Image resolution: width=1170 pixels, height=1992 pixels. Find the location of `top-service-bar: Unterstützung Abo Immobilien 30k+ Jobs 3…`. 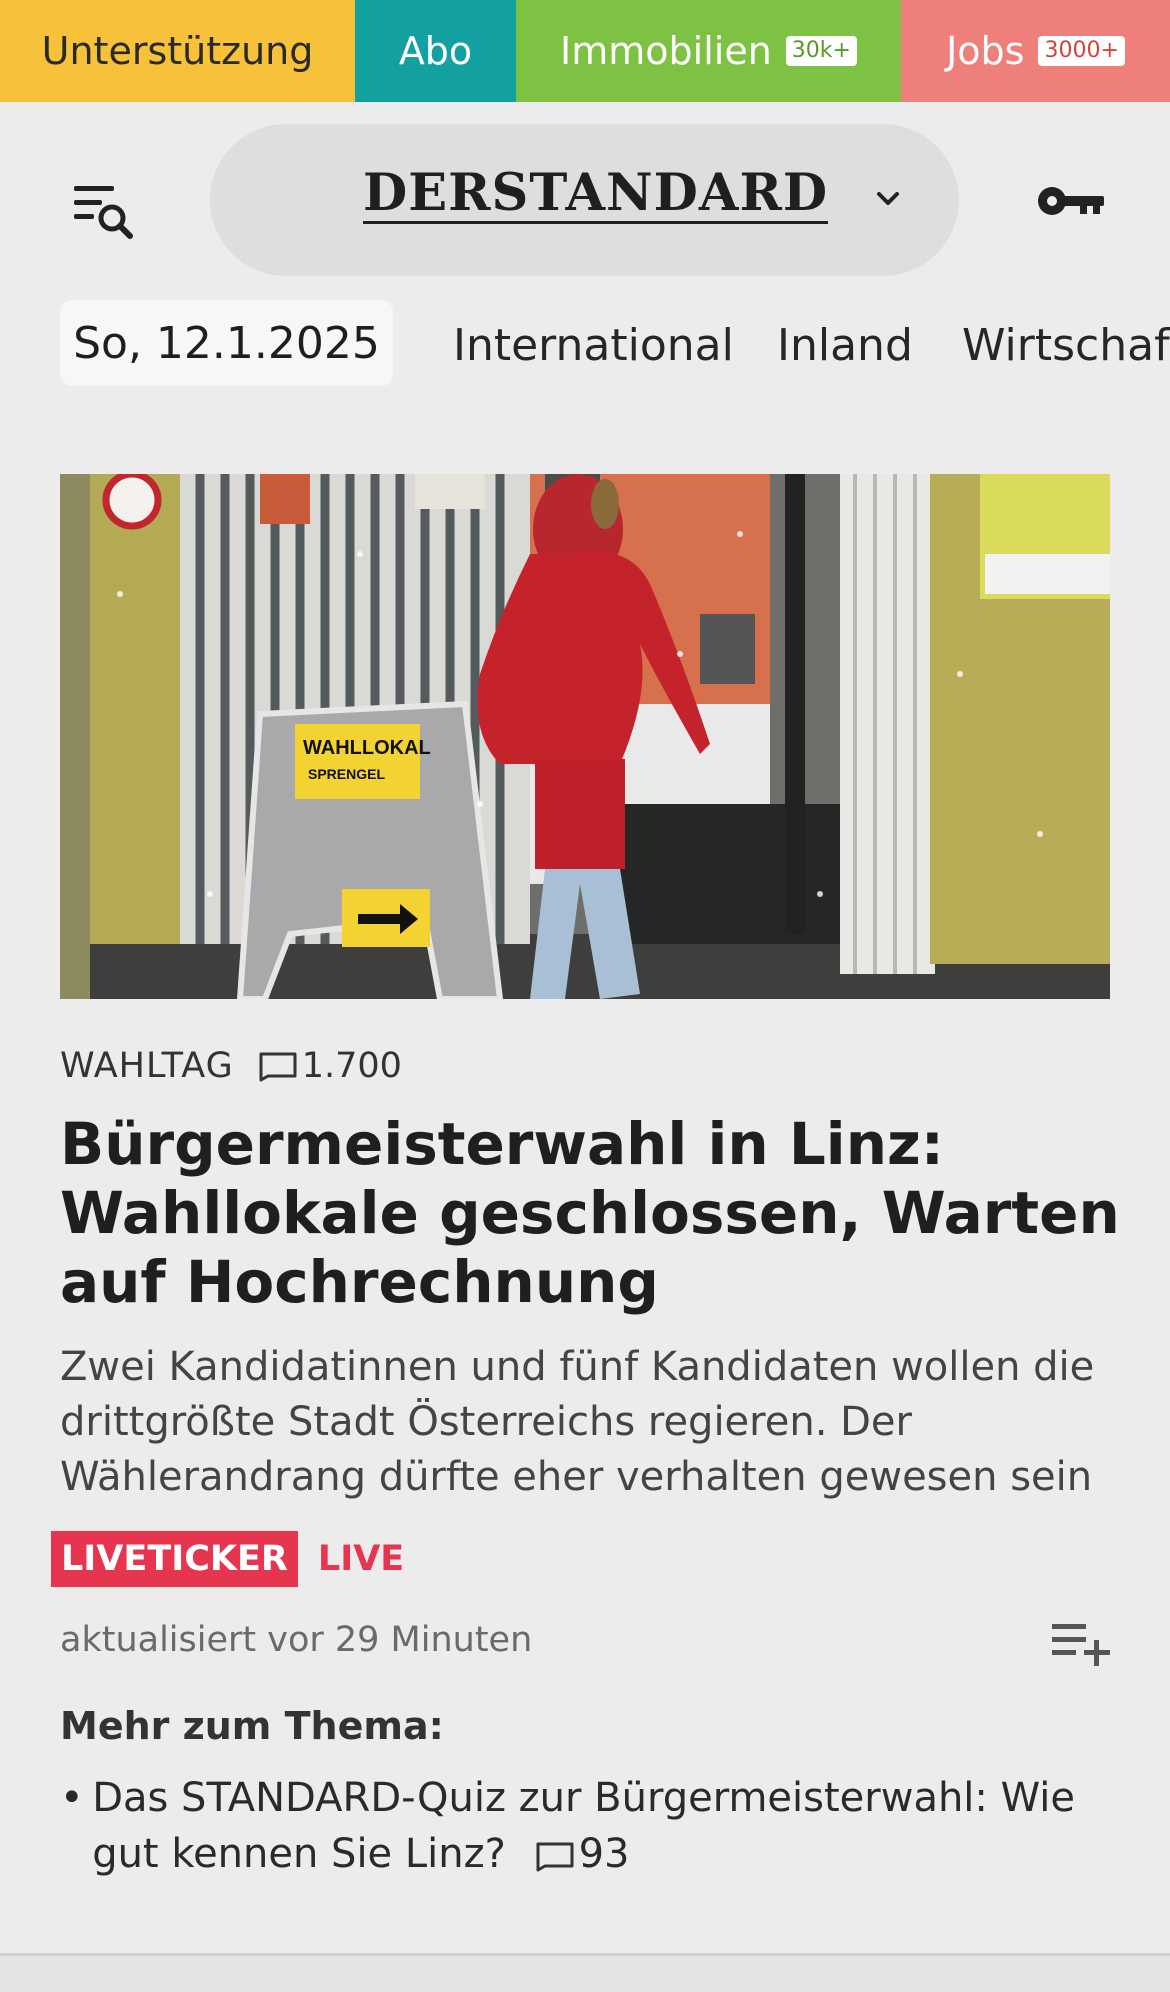

top-service-bar: Unterstützung Abo Immobilien 30k+ Jobs 3… is located at coordinates (585, 51).